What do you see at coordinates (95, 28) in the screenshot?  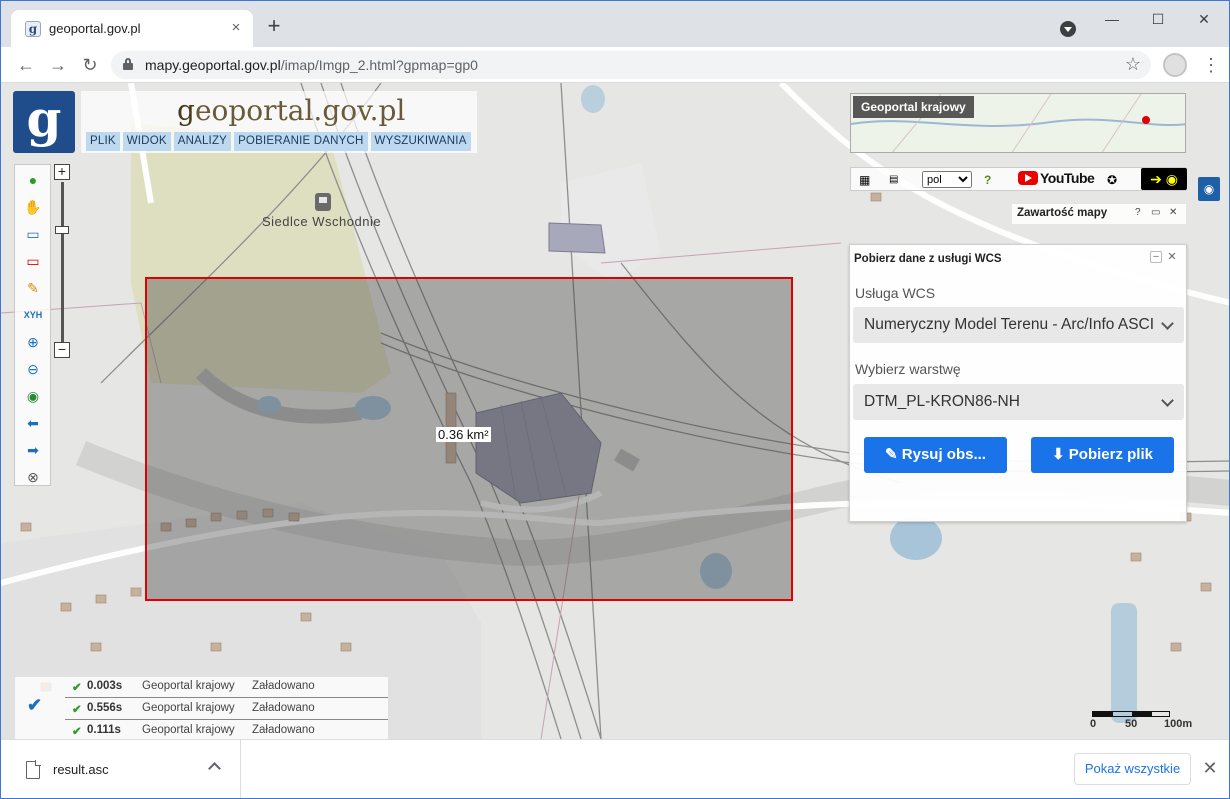 I see `tab-title: geoportal.gov.pl` at bounding box center [95, 28].